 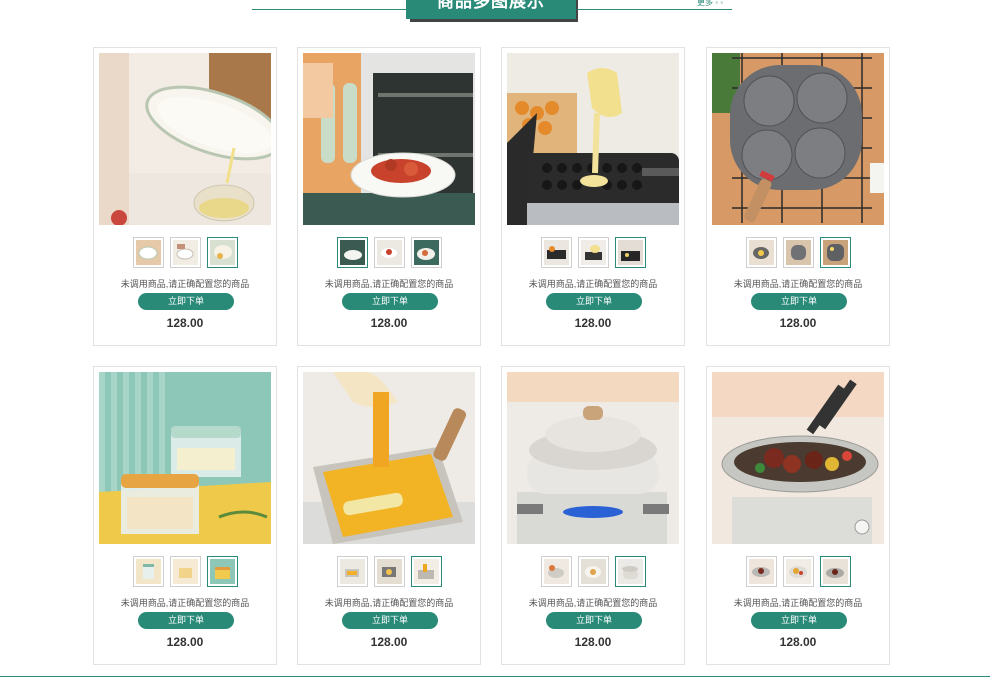 What do you see at coordinates (654, 9) in the screenshot?
I see `header-divider-right` at bounding box center [654, 9].